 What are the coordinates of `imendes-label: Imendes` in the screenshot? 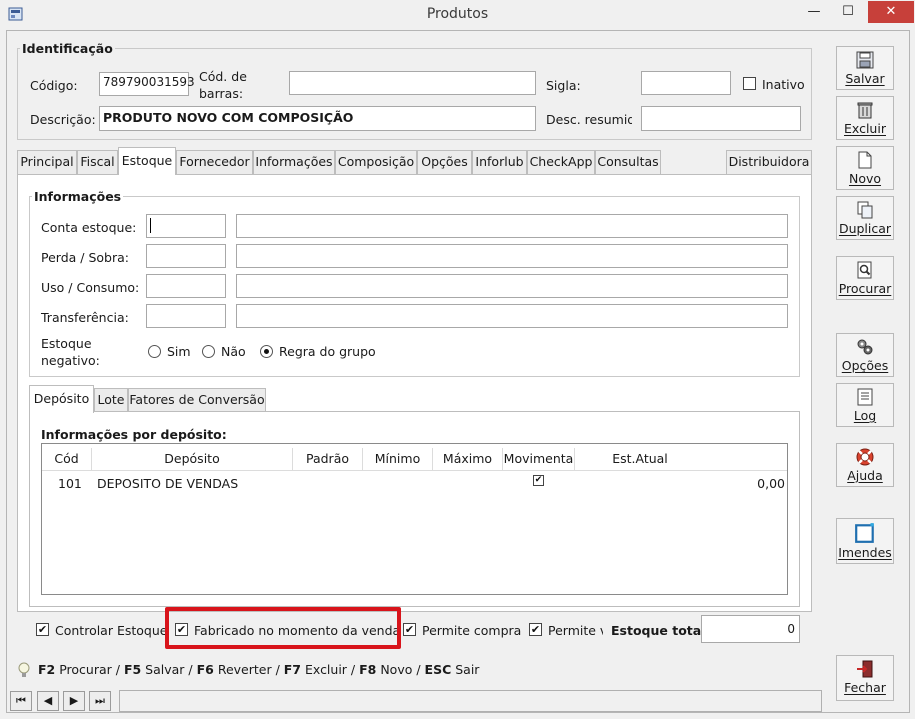 It's located at (865, 552).